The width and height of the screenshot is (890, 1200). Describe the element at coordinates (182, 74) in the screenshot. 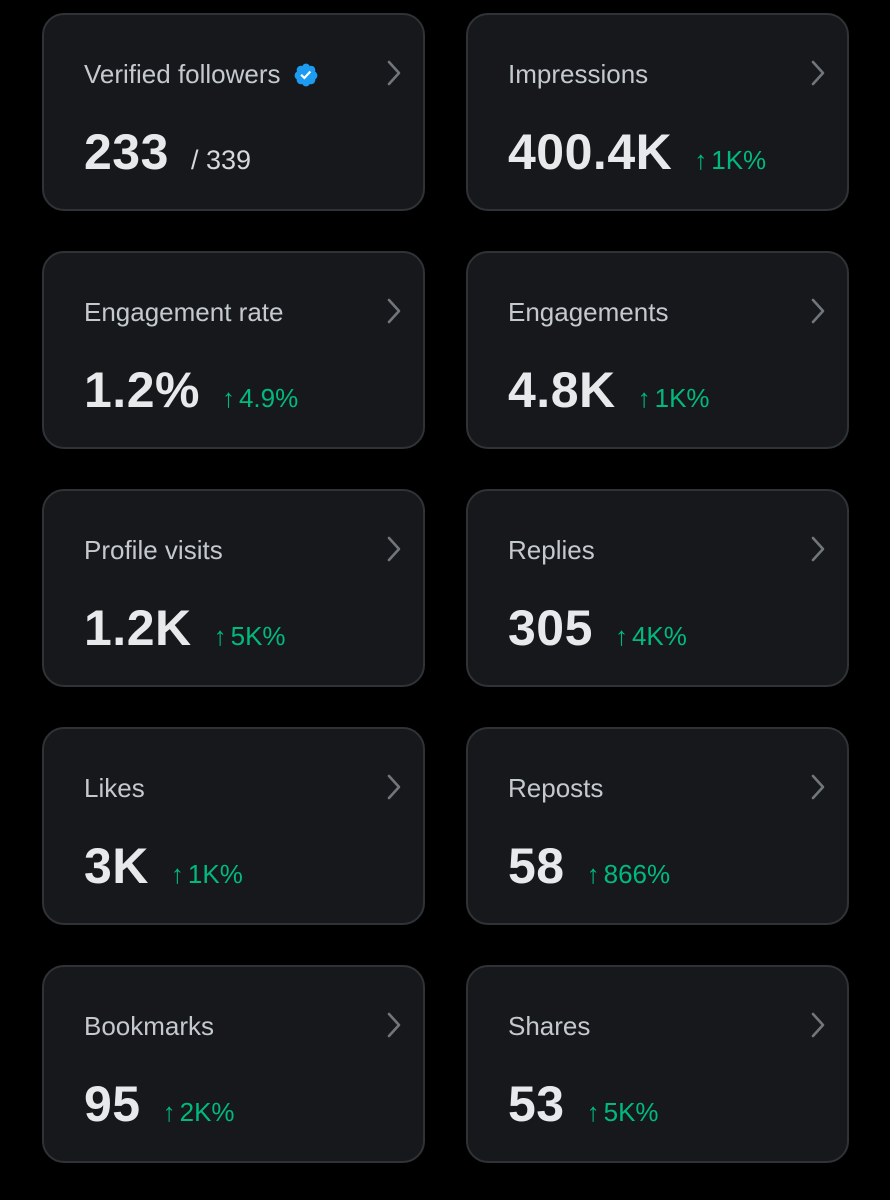

I see `verified-followers-label: Verified followers` at that location.